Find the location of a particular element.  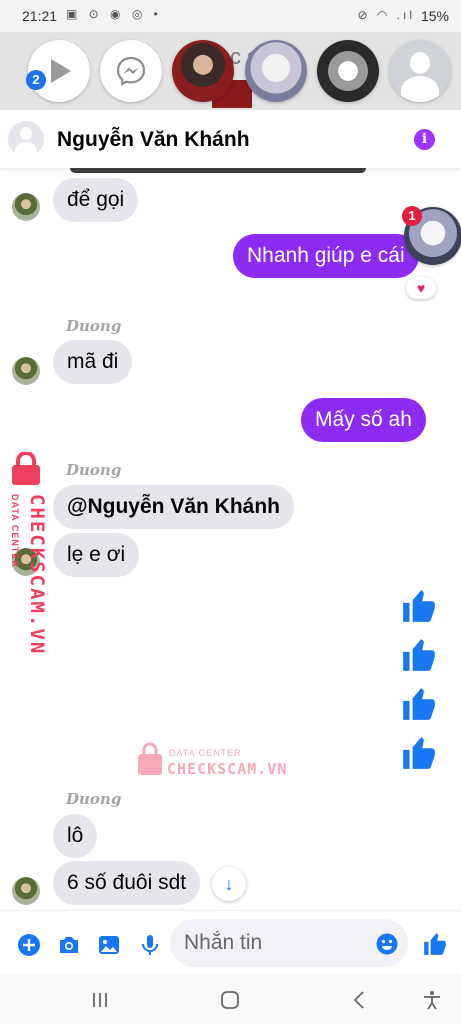

message-incoming: lô is located at coordinates (75, 836).